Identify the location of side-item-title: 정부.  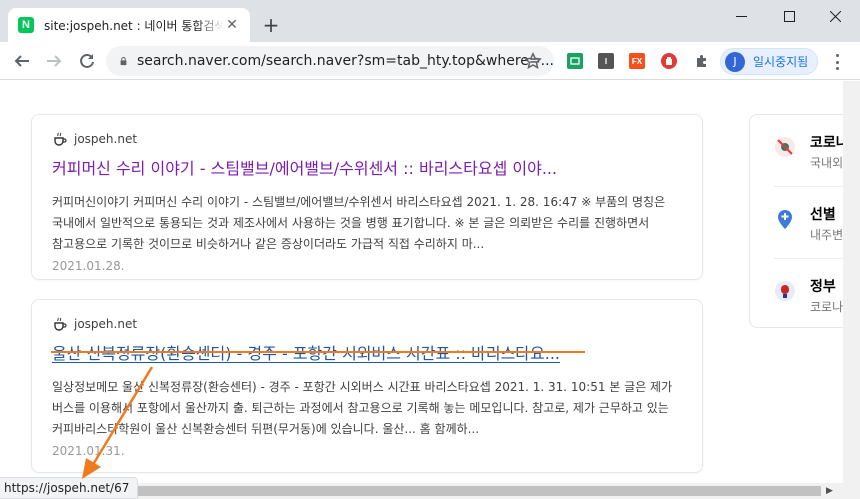
(823, 287).